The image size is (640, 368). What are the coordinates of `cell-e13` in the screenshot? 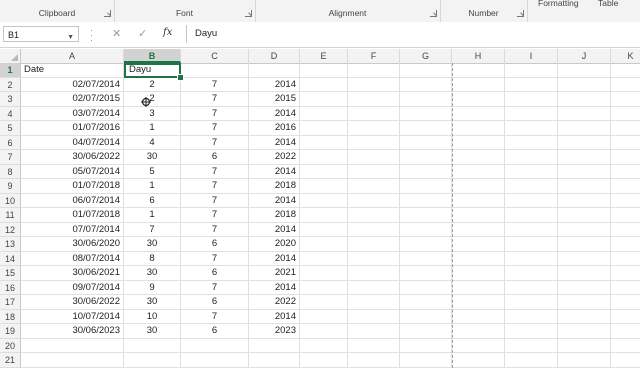 It's located at (324, 244).